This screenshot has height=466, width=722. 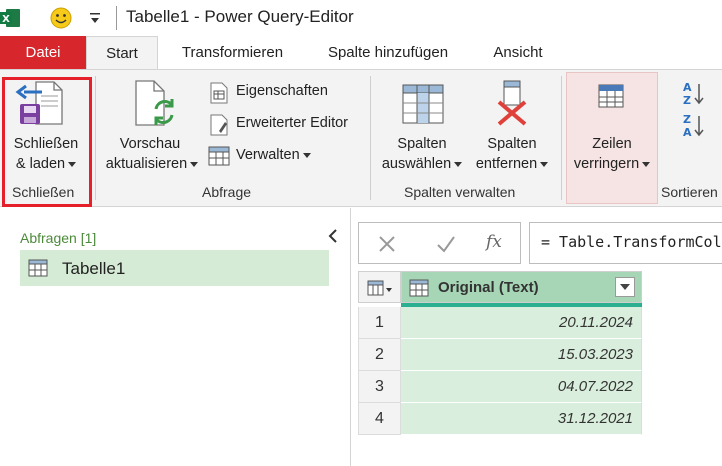 What do you see at coordinates (518, 52) in the screenshot?
I see `tab-view: Ansicht` at bounding box center [518, 52].